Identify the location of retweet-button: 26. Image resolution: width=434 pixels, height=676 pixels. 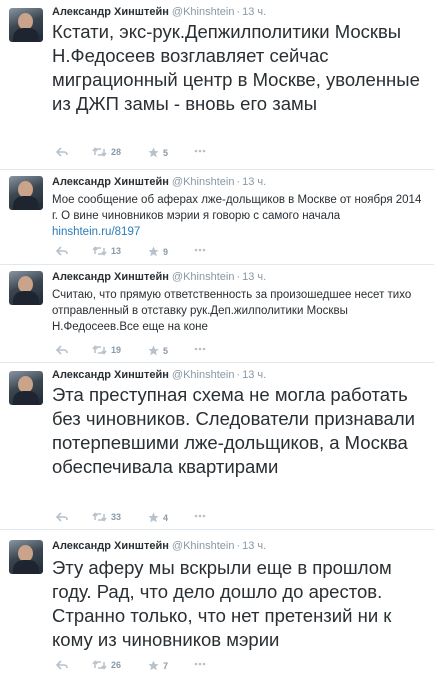
(106, 665).